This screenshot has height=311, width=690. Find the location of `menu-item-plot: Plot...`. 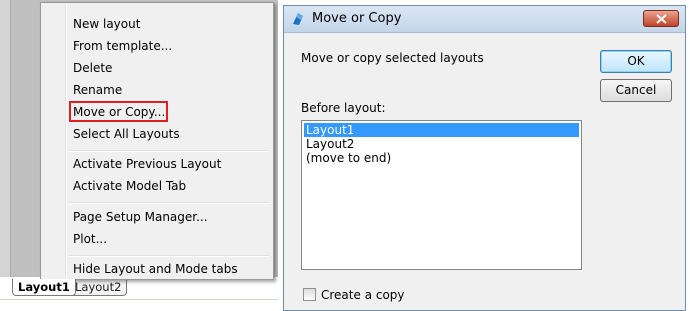

menu-item-plot: Plot... is located at coordinates (90, 239).